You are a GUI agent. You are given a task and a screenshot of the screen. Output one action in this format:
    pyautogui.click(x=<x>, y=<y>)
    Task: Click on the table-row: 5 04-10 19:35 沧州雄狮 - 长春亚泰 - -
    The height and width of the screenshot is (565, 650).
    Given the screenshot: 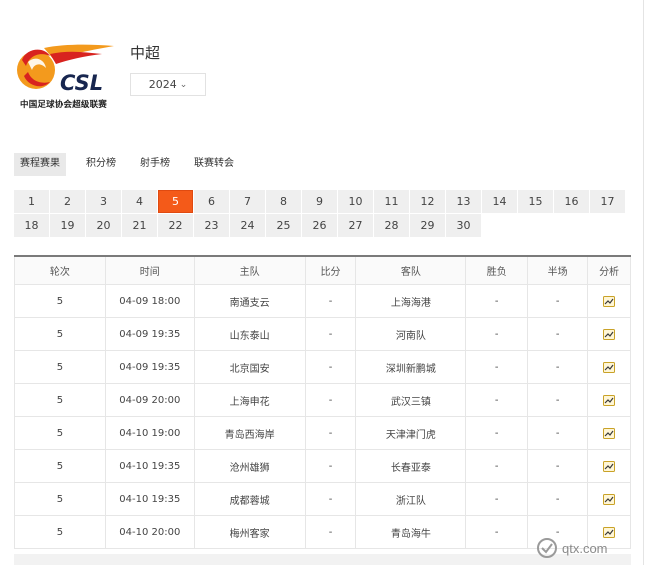 What is the action you would take?
    pyautogui.click(x=323, y=466)
    